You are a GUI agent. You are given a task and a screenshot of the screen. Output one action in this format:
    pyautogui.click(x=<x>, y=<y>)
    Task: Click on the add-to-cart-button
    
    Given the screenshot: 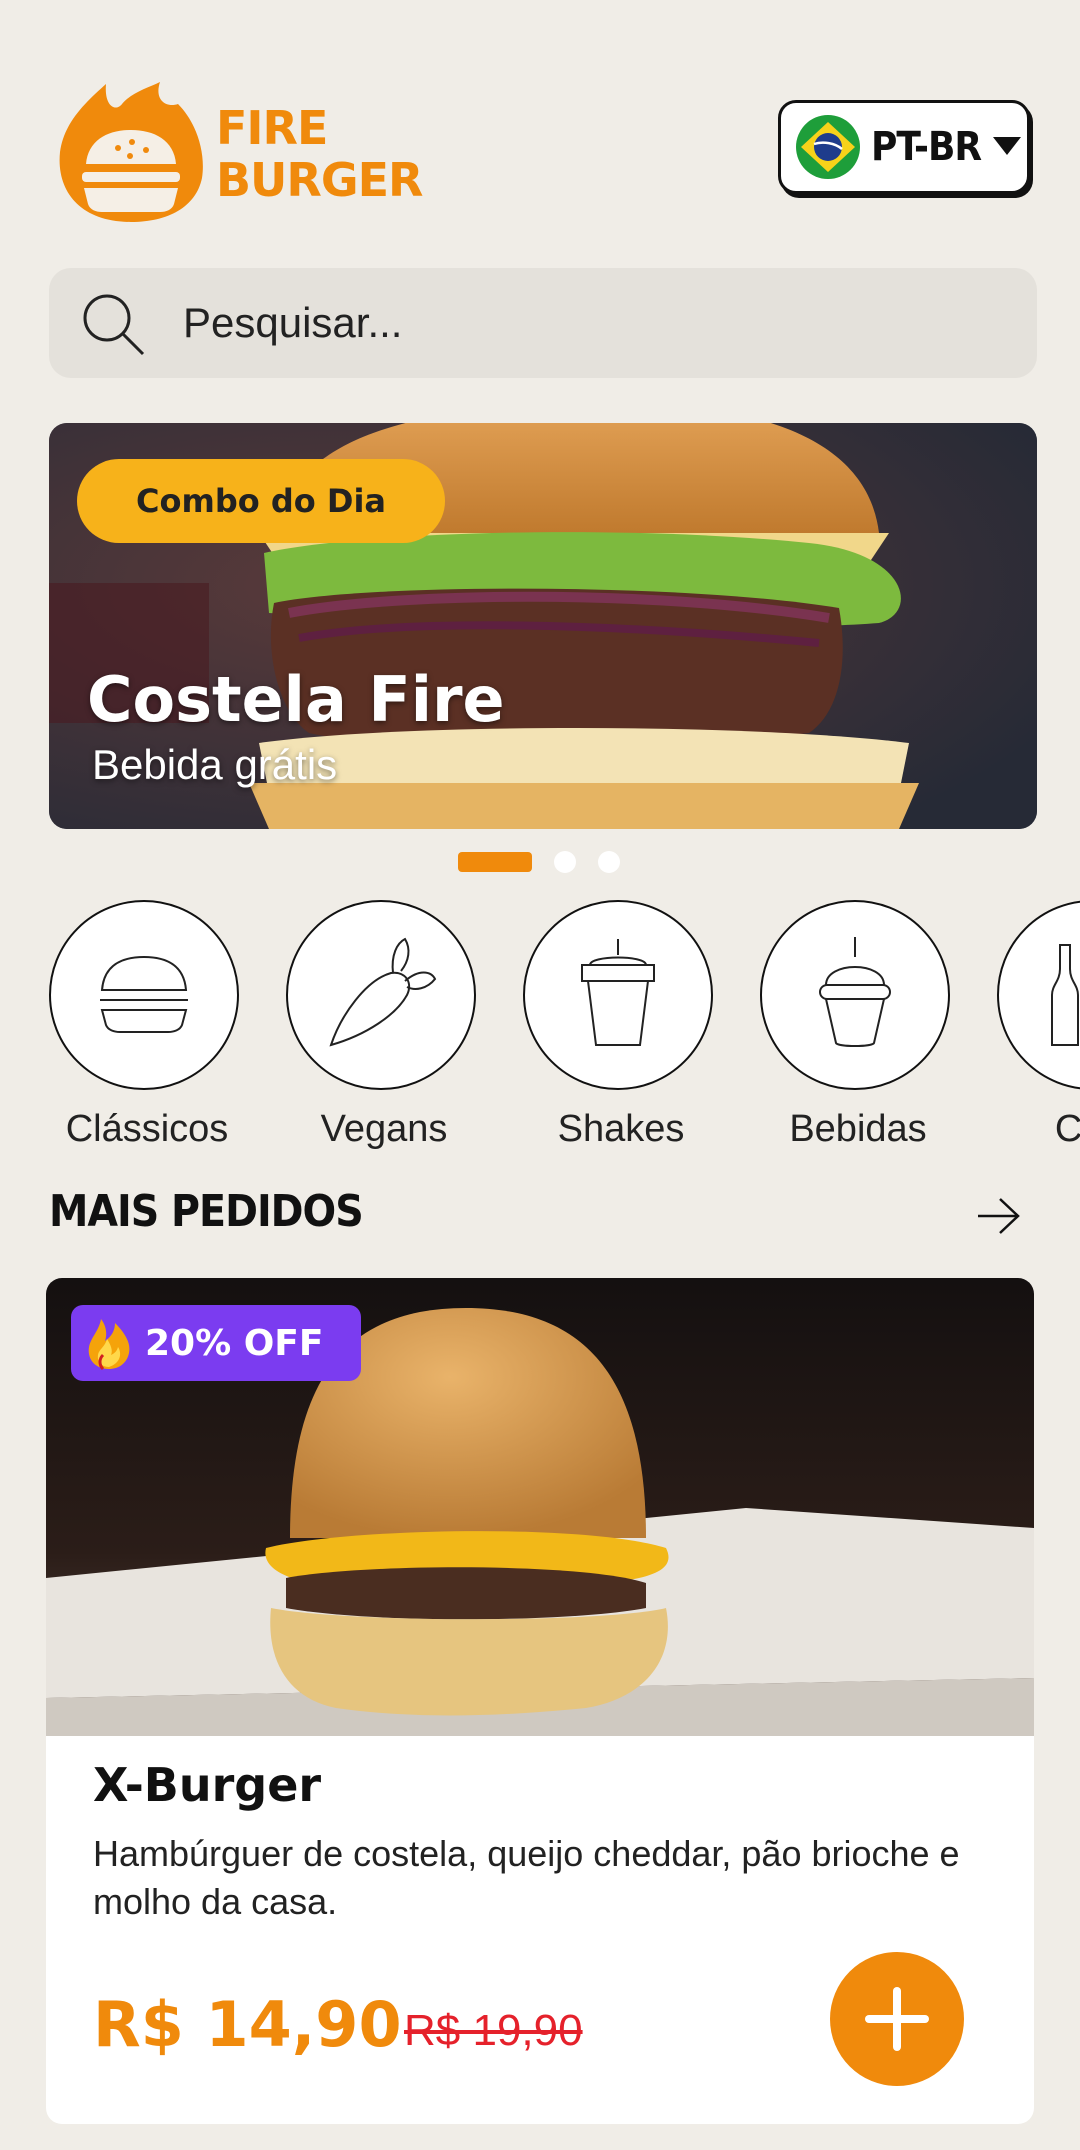 What is the action you would take?
    pyautogui.click(x=897, y=2019)
    